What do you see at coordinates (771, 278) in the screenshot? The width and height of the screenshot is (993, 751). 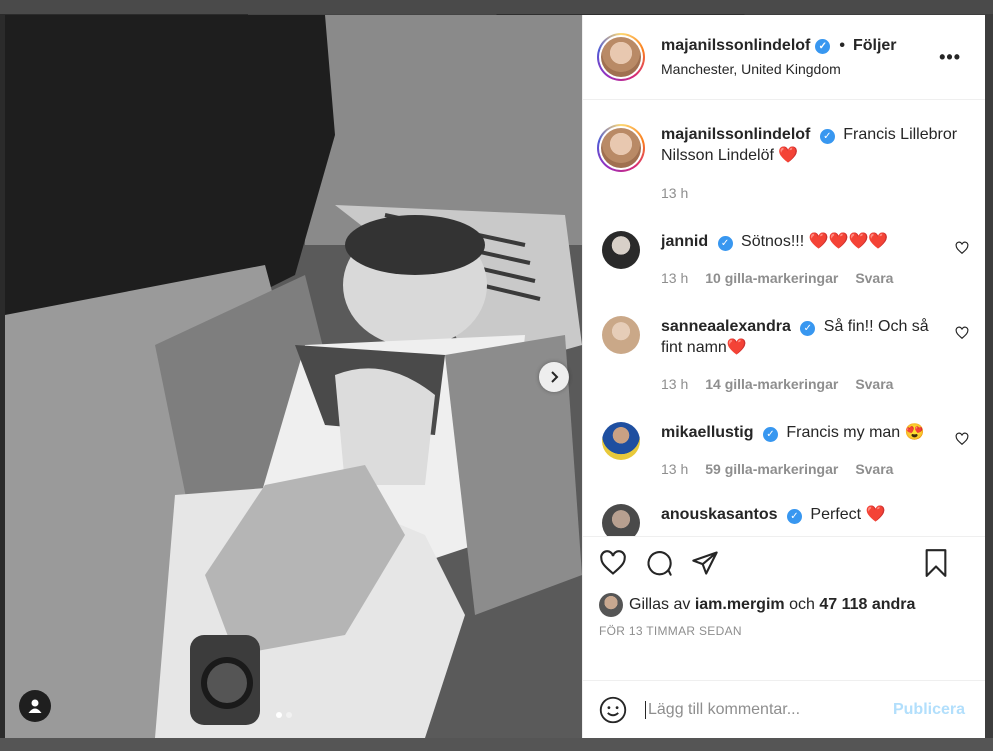 I see `comment-likes: 10 gilla-markeringar` at bounding box center [771, 278].